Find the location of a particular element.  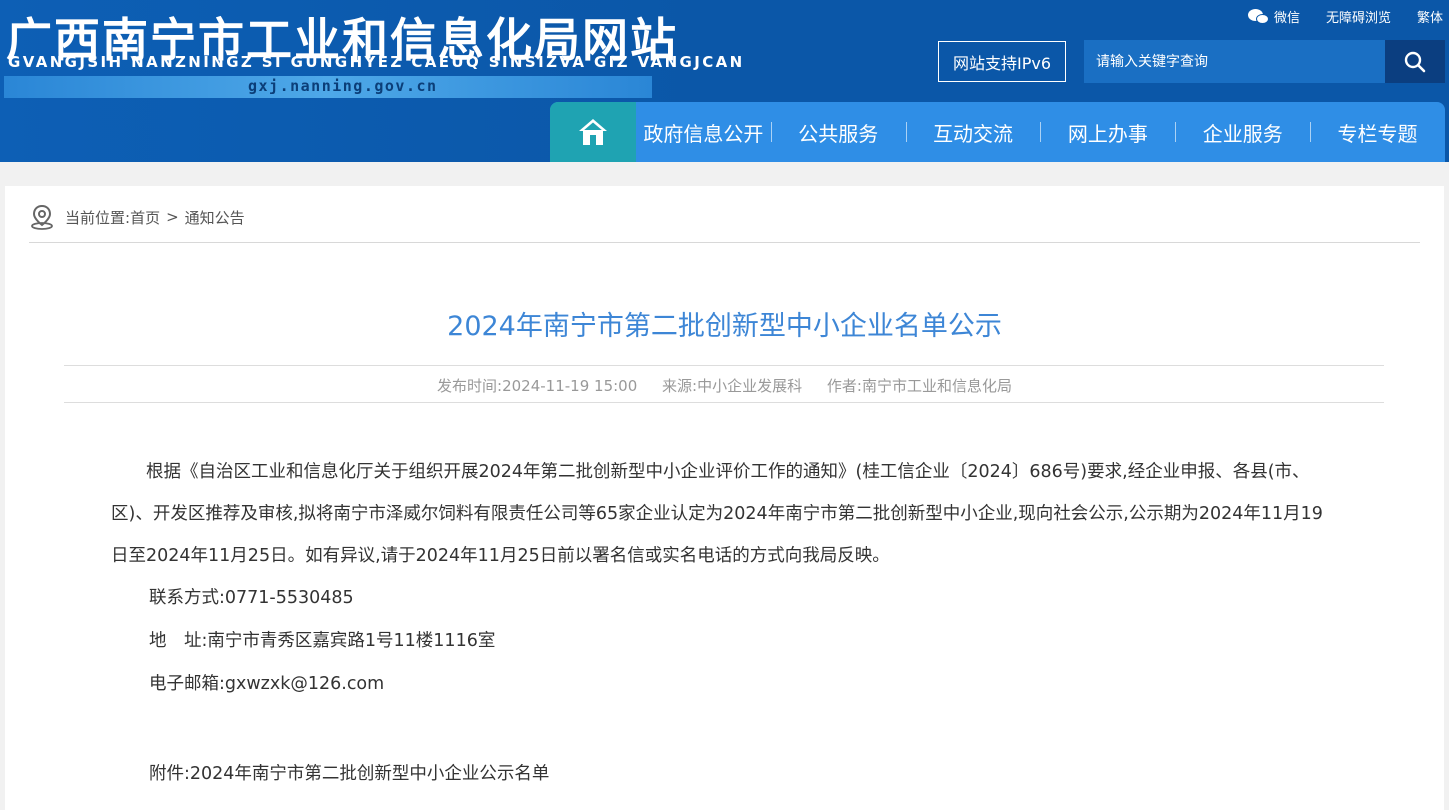

attachment-link: 附件:2024年南宁市第二批创新型中小企业公示名单 is located at coordinates (349, 772).